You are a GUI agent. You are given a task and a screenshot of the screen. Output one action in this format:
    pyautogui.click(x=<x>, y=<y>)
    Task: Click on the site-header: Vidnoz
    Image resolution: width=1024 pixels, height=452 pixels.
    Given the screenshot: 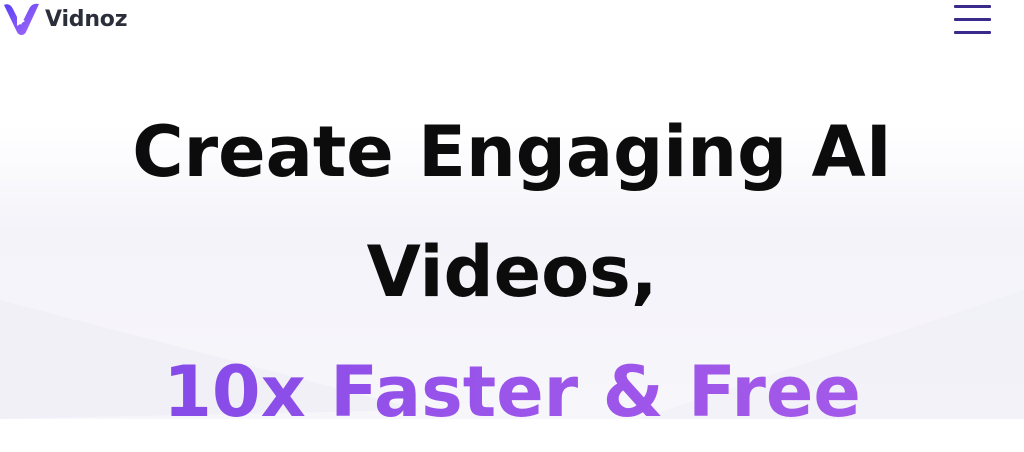 What is the action you would take?
    pyautogui.click(x=512, y=20)
    